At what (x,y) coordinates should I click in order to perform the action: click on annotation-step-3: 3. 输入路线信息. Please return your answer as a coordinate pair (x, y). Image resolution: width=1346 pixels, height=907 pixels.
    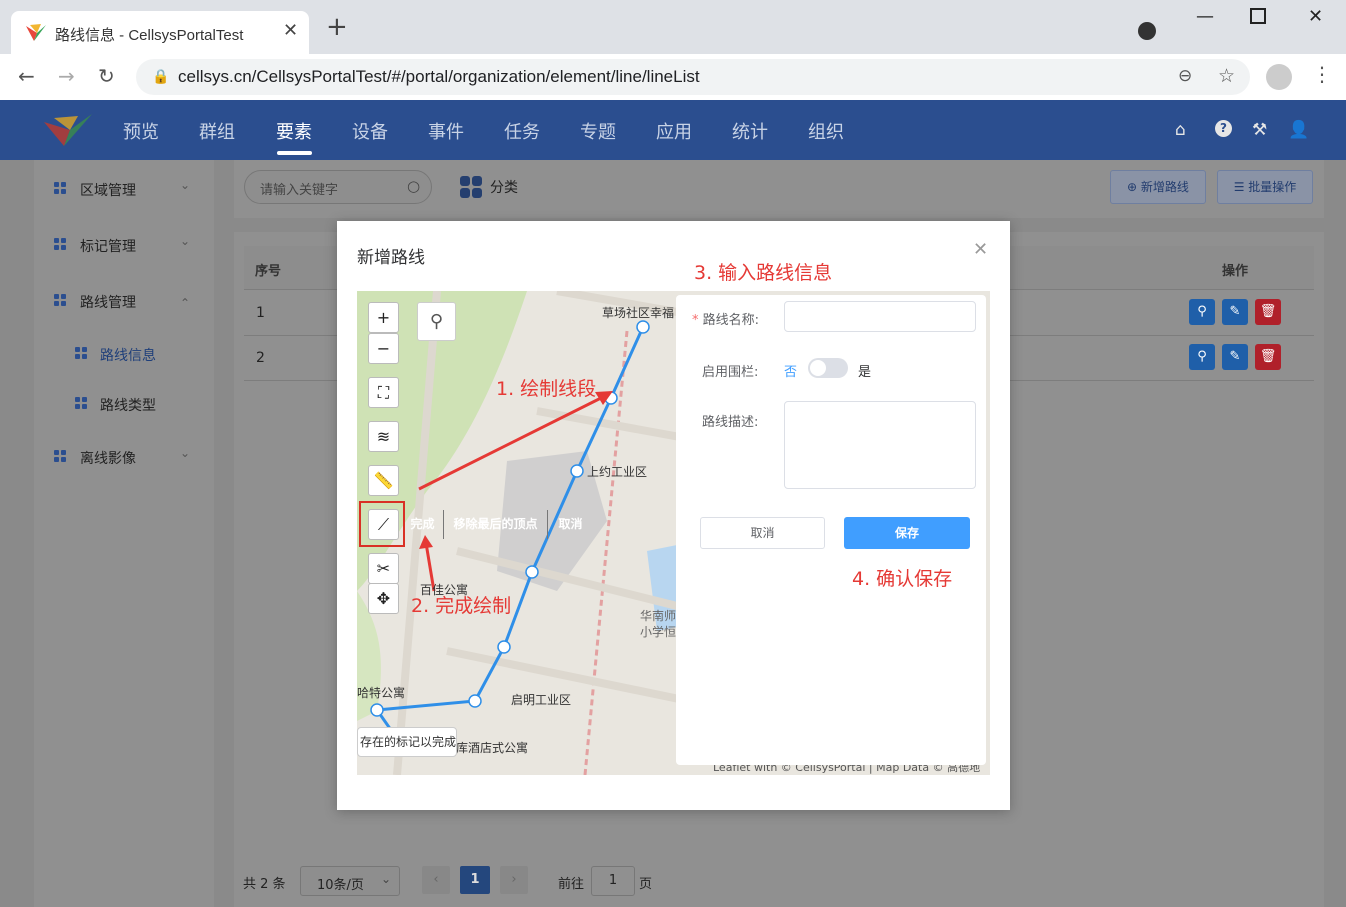
    Looking at the image, I should click on (763, 273).